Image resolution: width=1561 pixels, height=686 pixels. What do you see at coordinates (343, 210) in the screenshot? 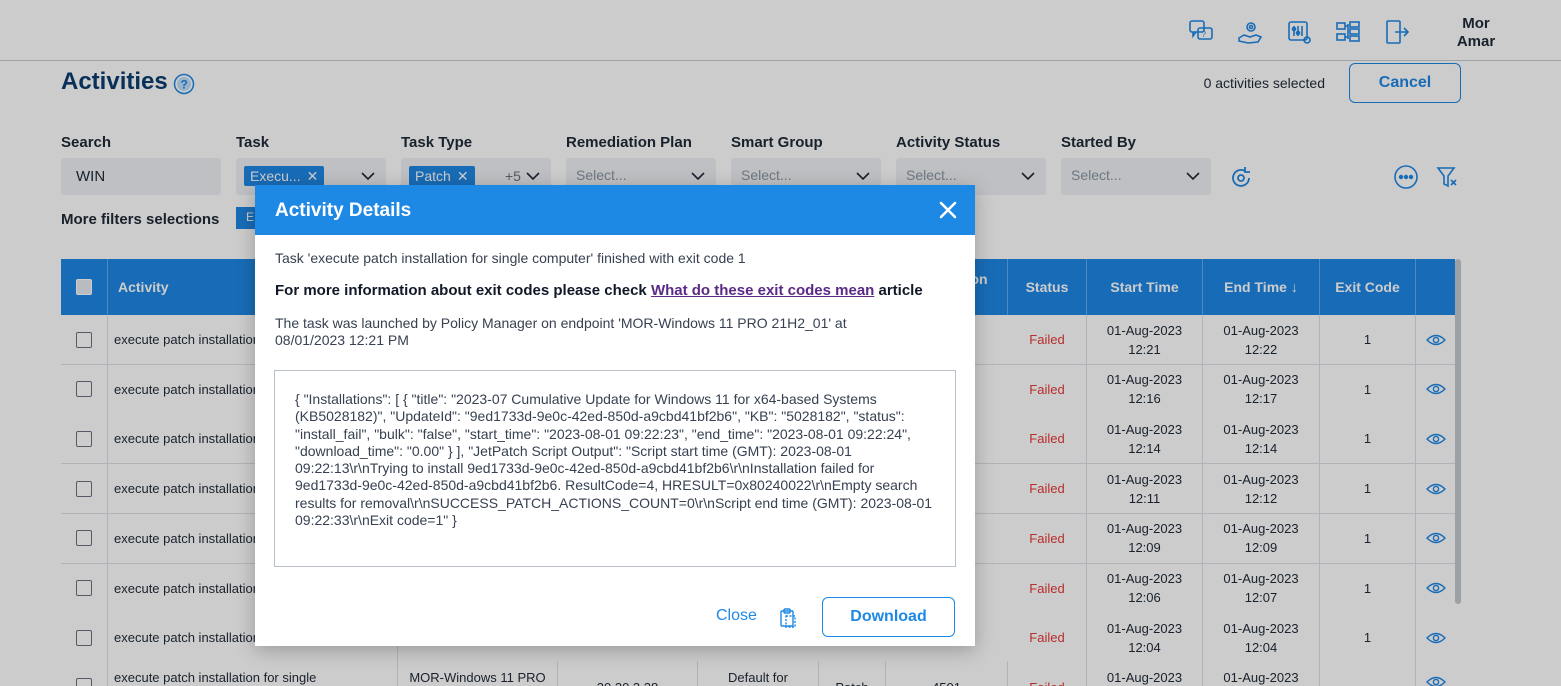
I see `dialog-title: Activity Details` at bounding box center [343, 210].